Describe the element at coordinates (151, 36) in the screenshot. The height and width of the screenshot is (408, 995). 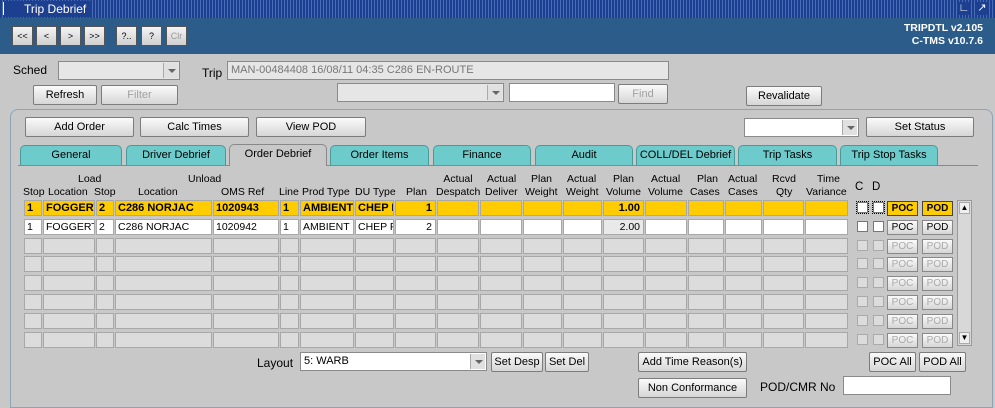
I see `help-button: ?` at that location.